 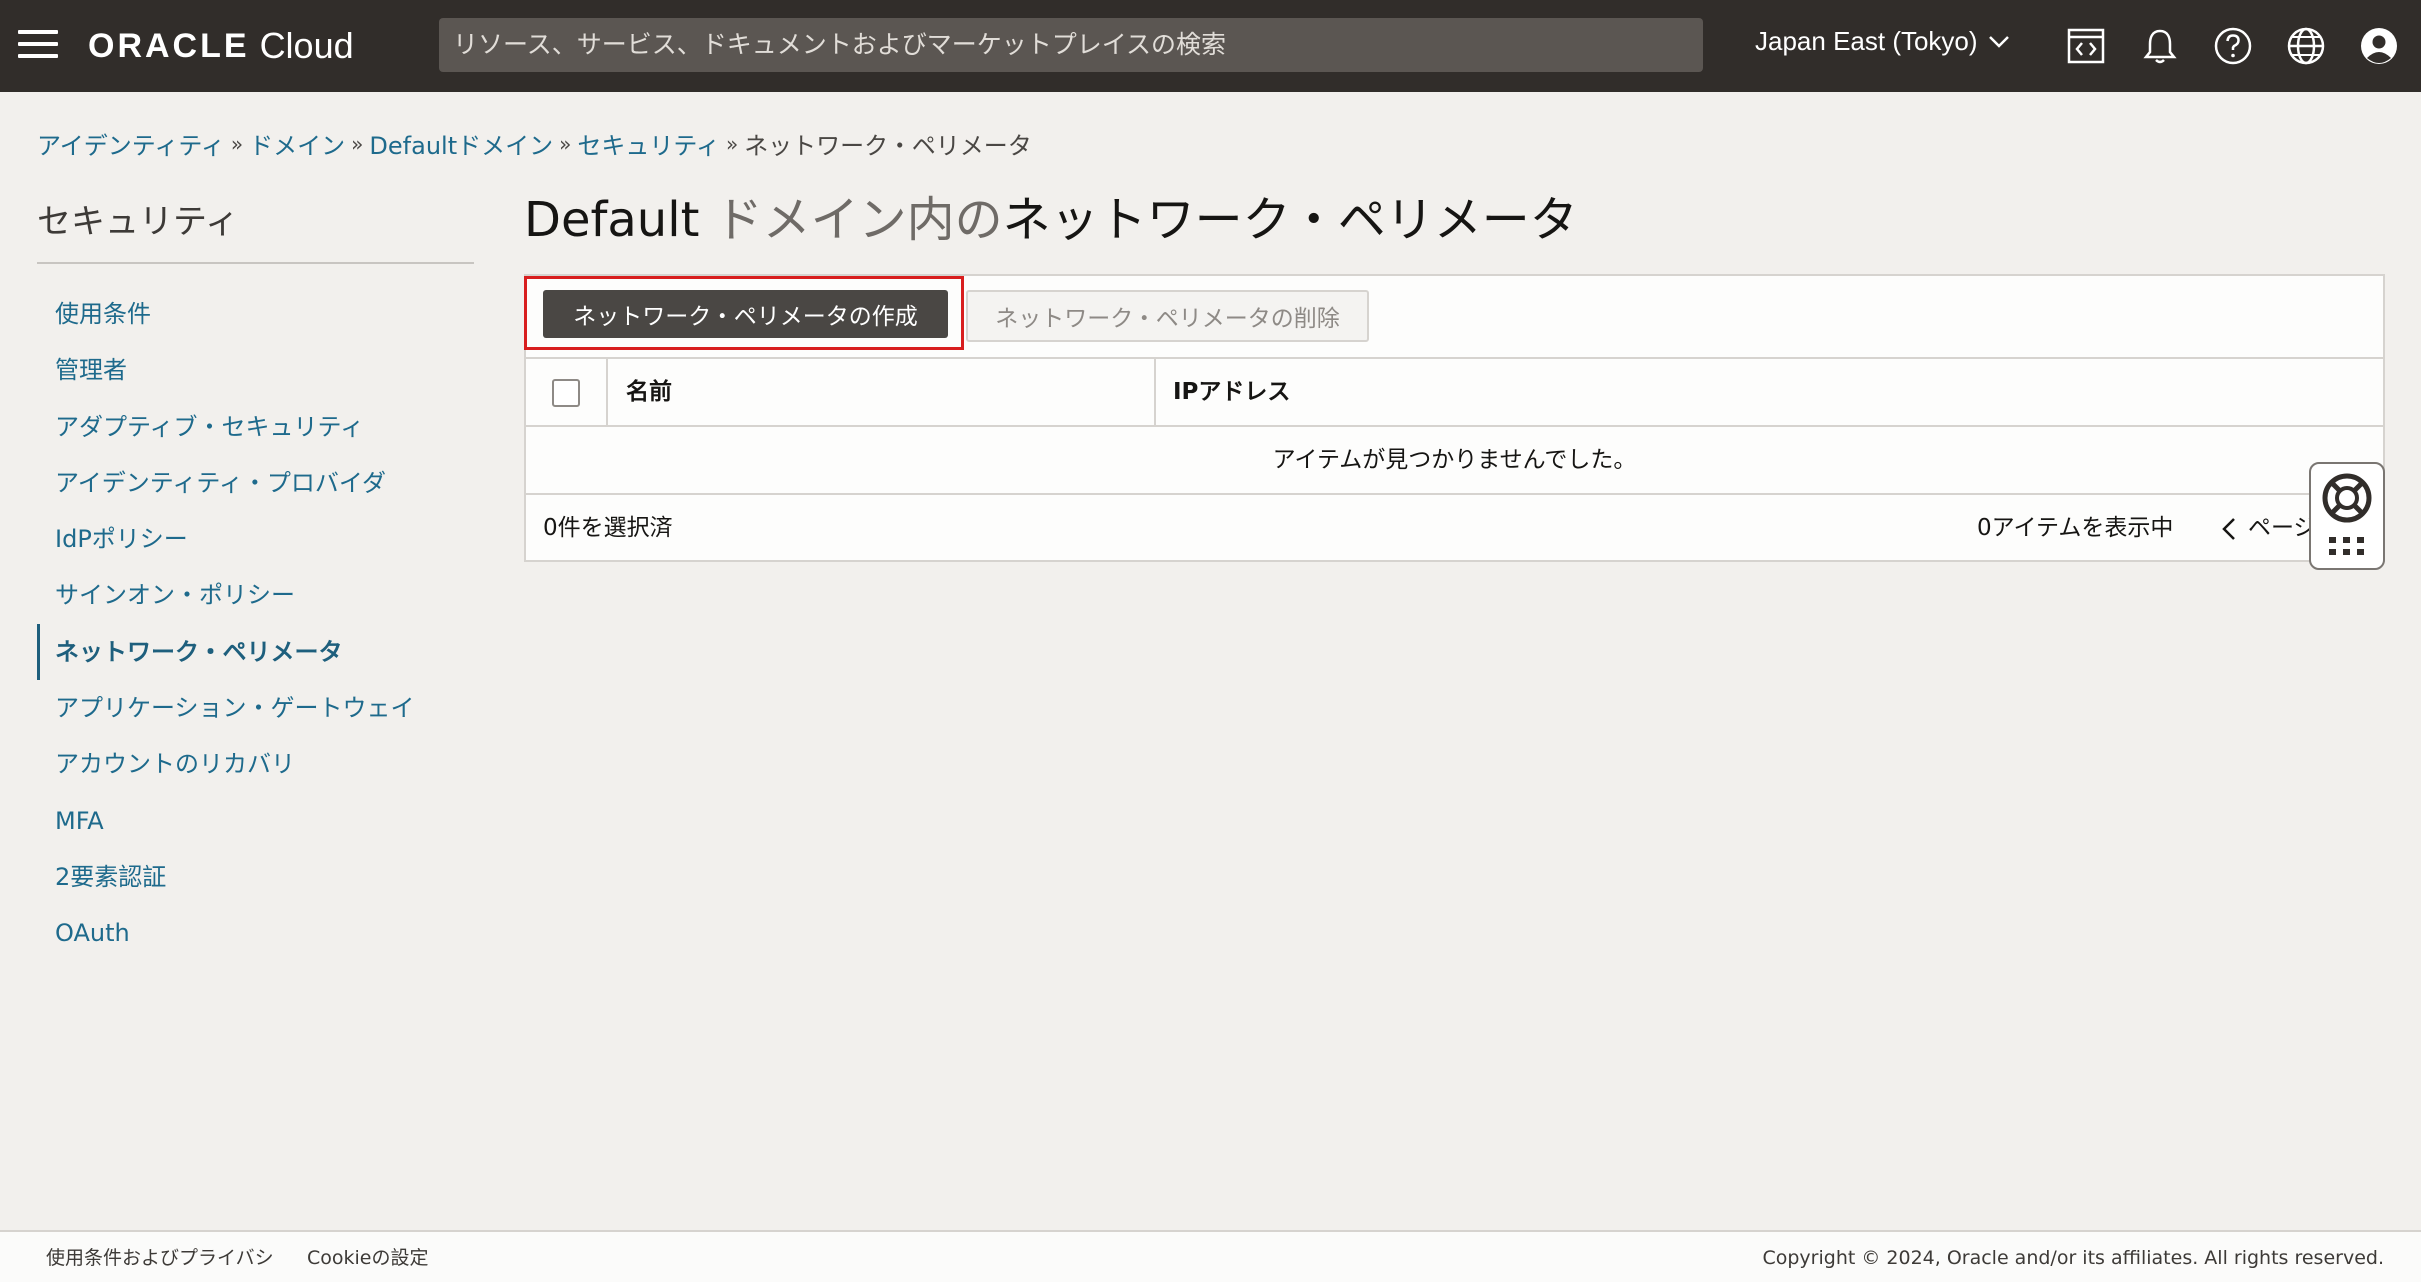 What do you see at coordinates (138, 222) in the screenshot?
I see `sidebar-title: セキュリティ` at bounding box center [138, 222].